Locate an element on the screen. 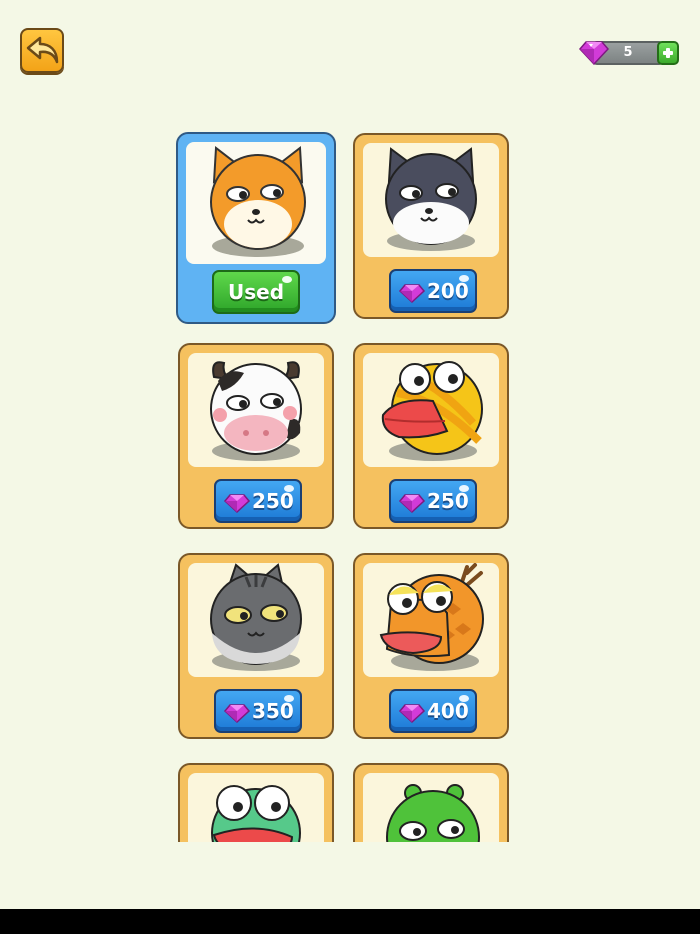  husky-icon is located at coordinates (431, 199).